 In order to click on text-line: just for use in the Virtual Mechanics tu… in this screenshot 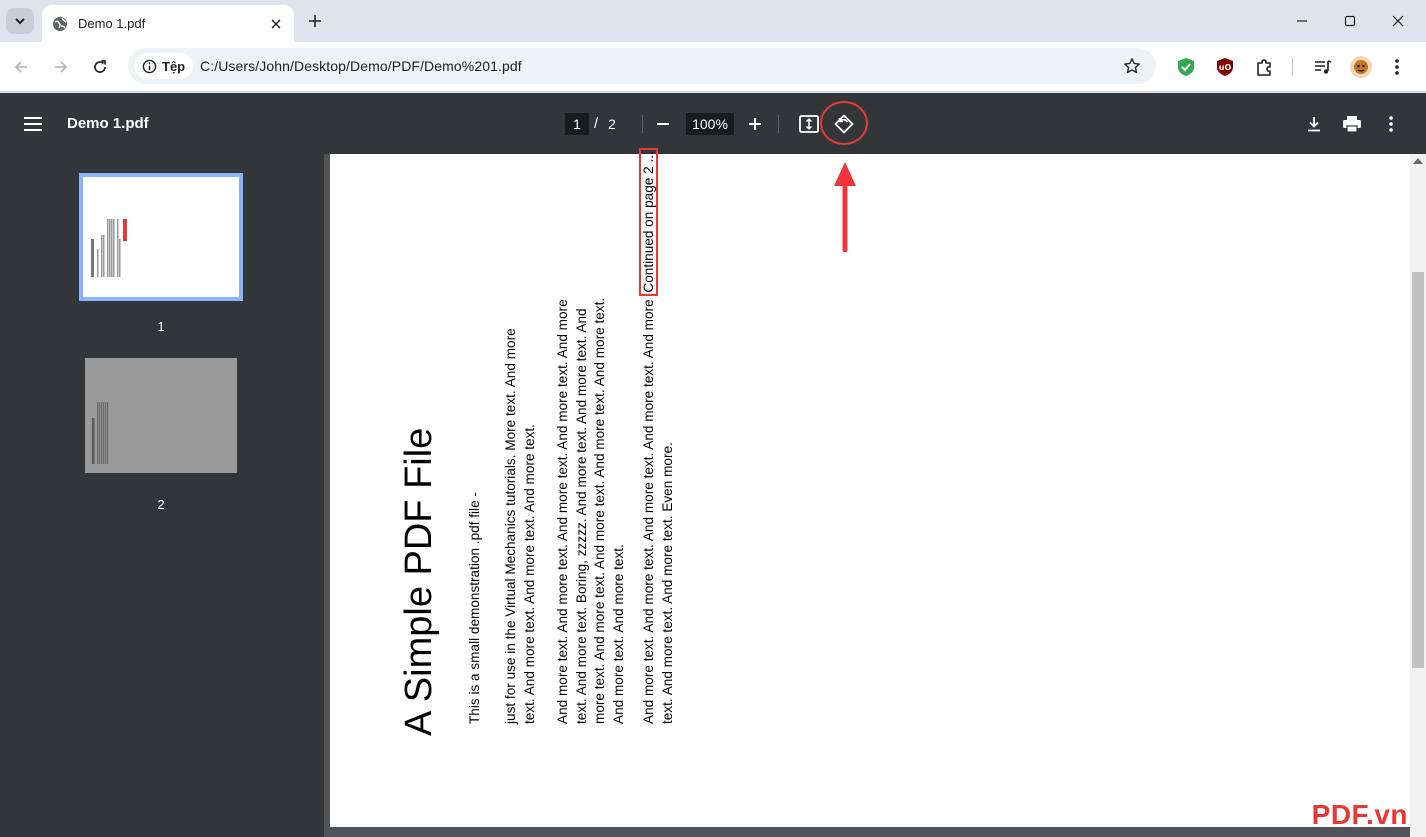, I will do `click(510, 526)`.